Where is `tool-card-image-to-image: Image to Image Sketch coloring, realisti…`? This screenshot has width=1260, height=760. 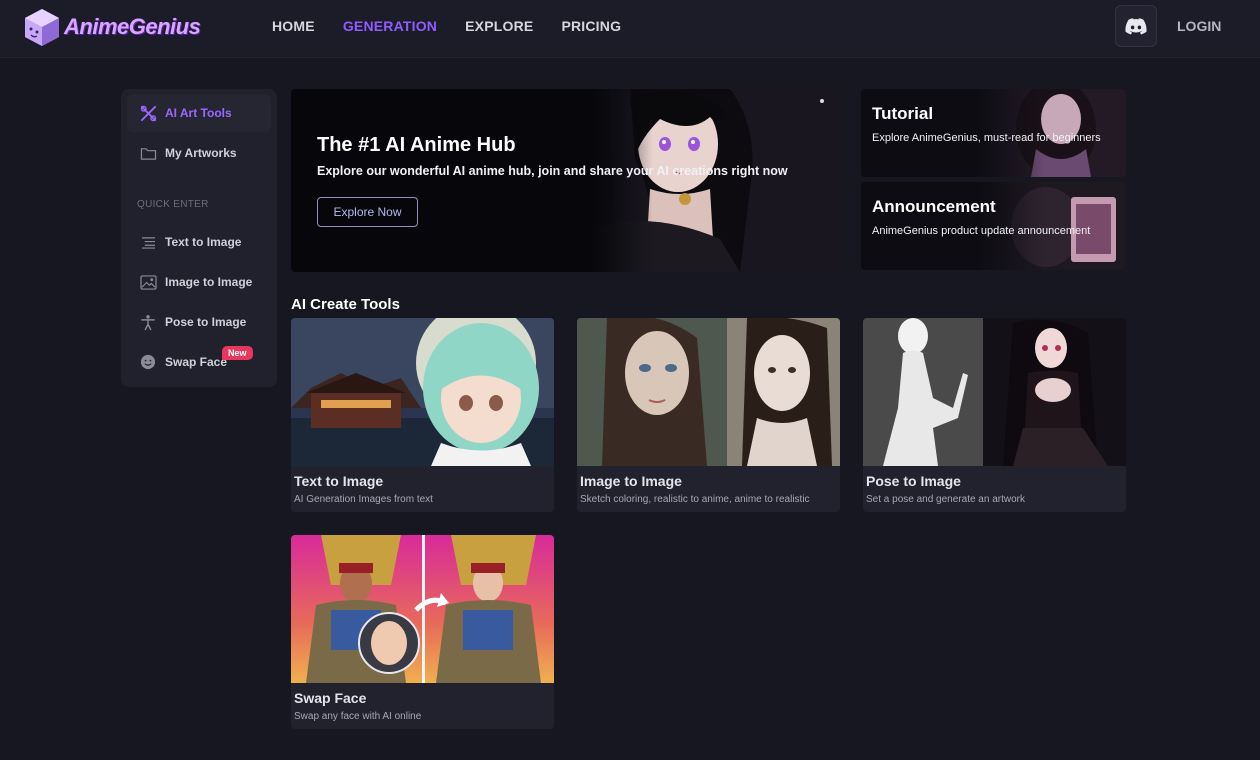
tool-card-image-to-image: Image to Image Sketch coloring, realisti… is located at coordinates (708, 415).